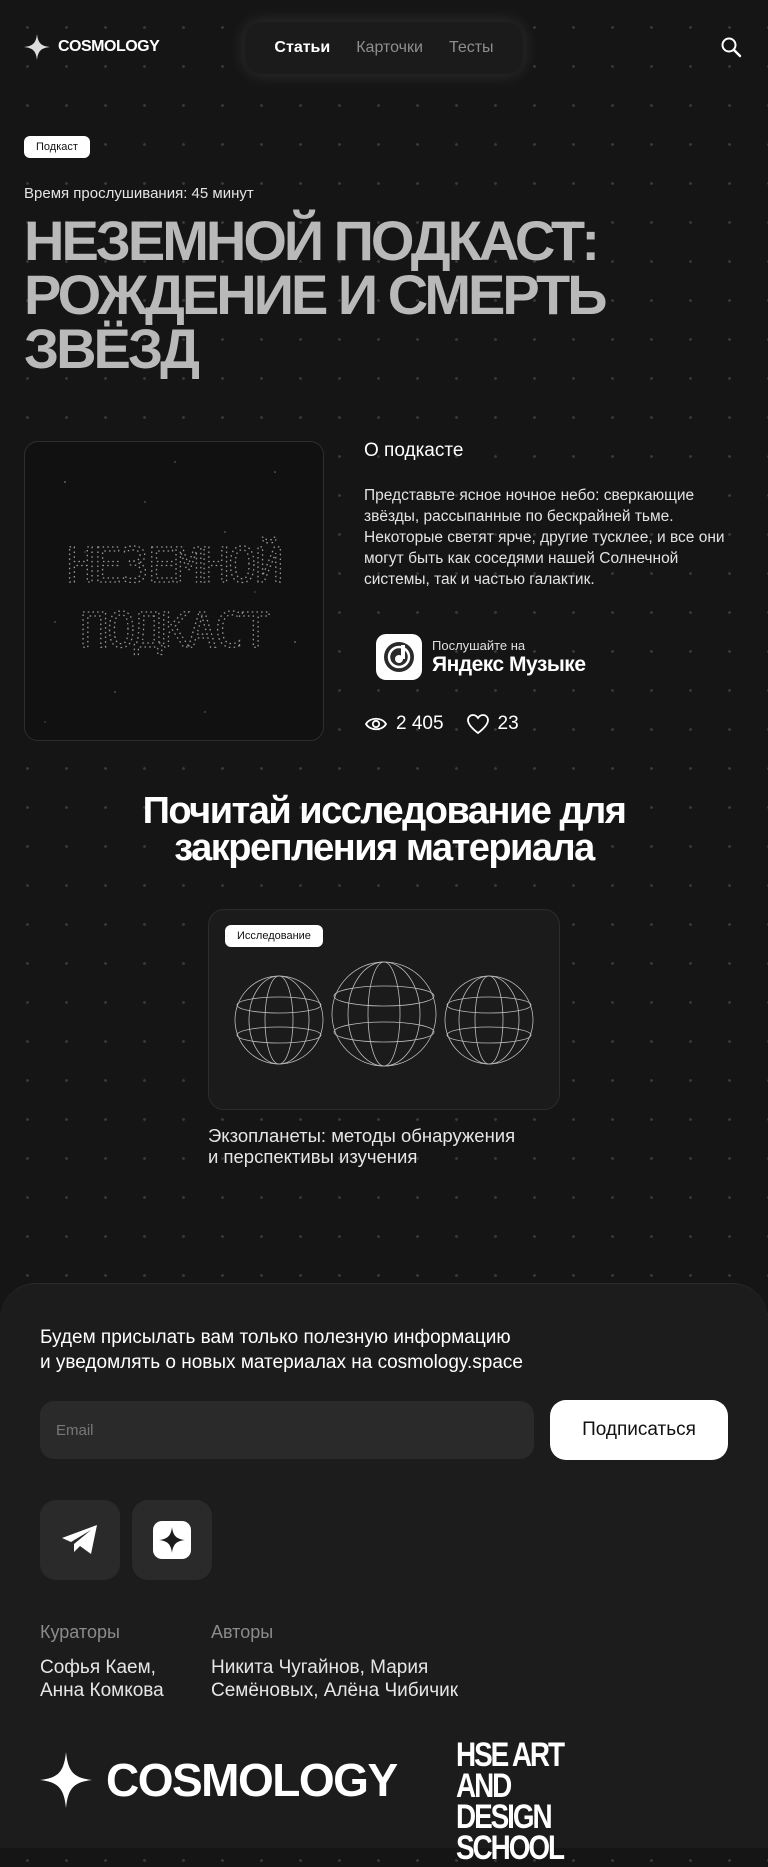  What do you see at coordinates (509, 664) in the screenshot?
I see `yandex-big-label: Яндекс Музыке` at bounding box center [509, 664].